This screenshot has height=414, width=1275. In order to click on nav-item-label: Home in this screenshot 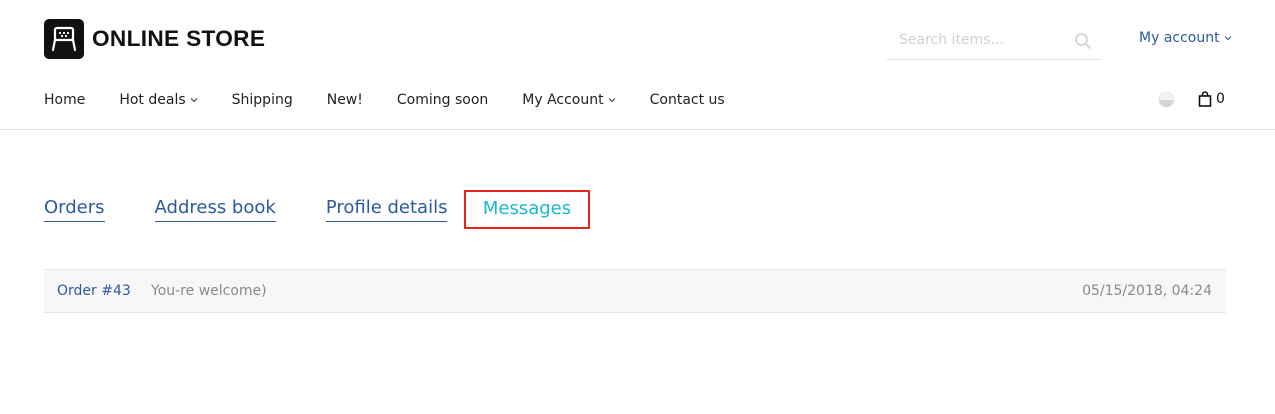, I will do `click(65, 100)`.